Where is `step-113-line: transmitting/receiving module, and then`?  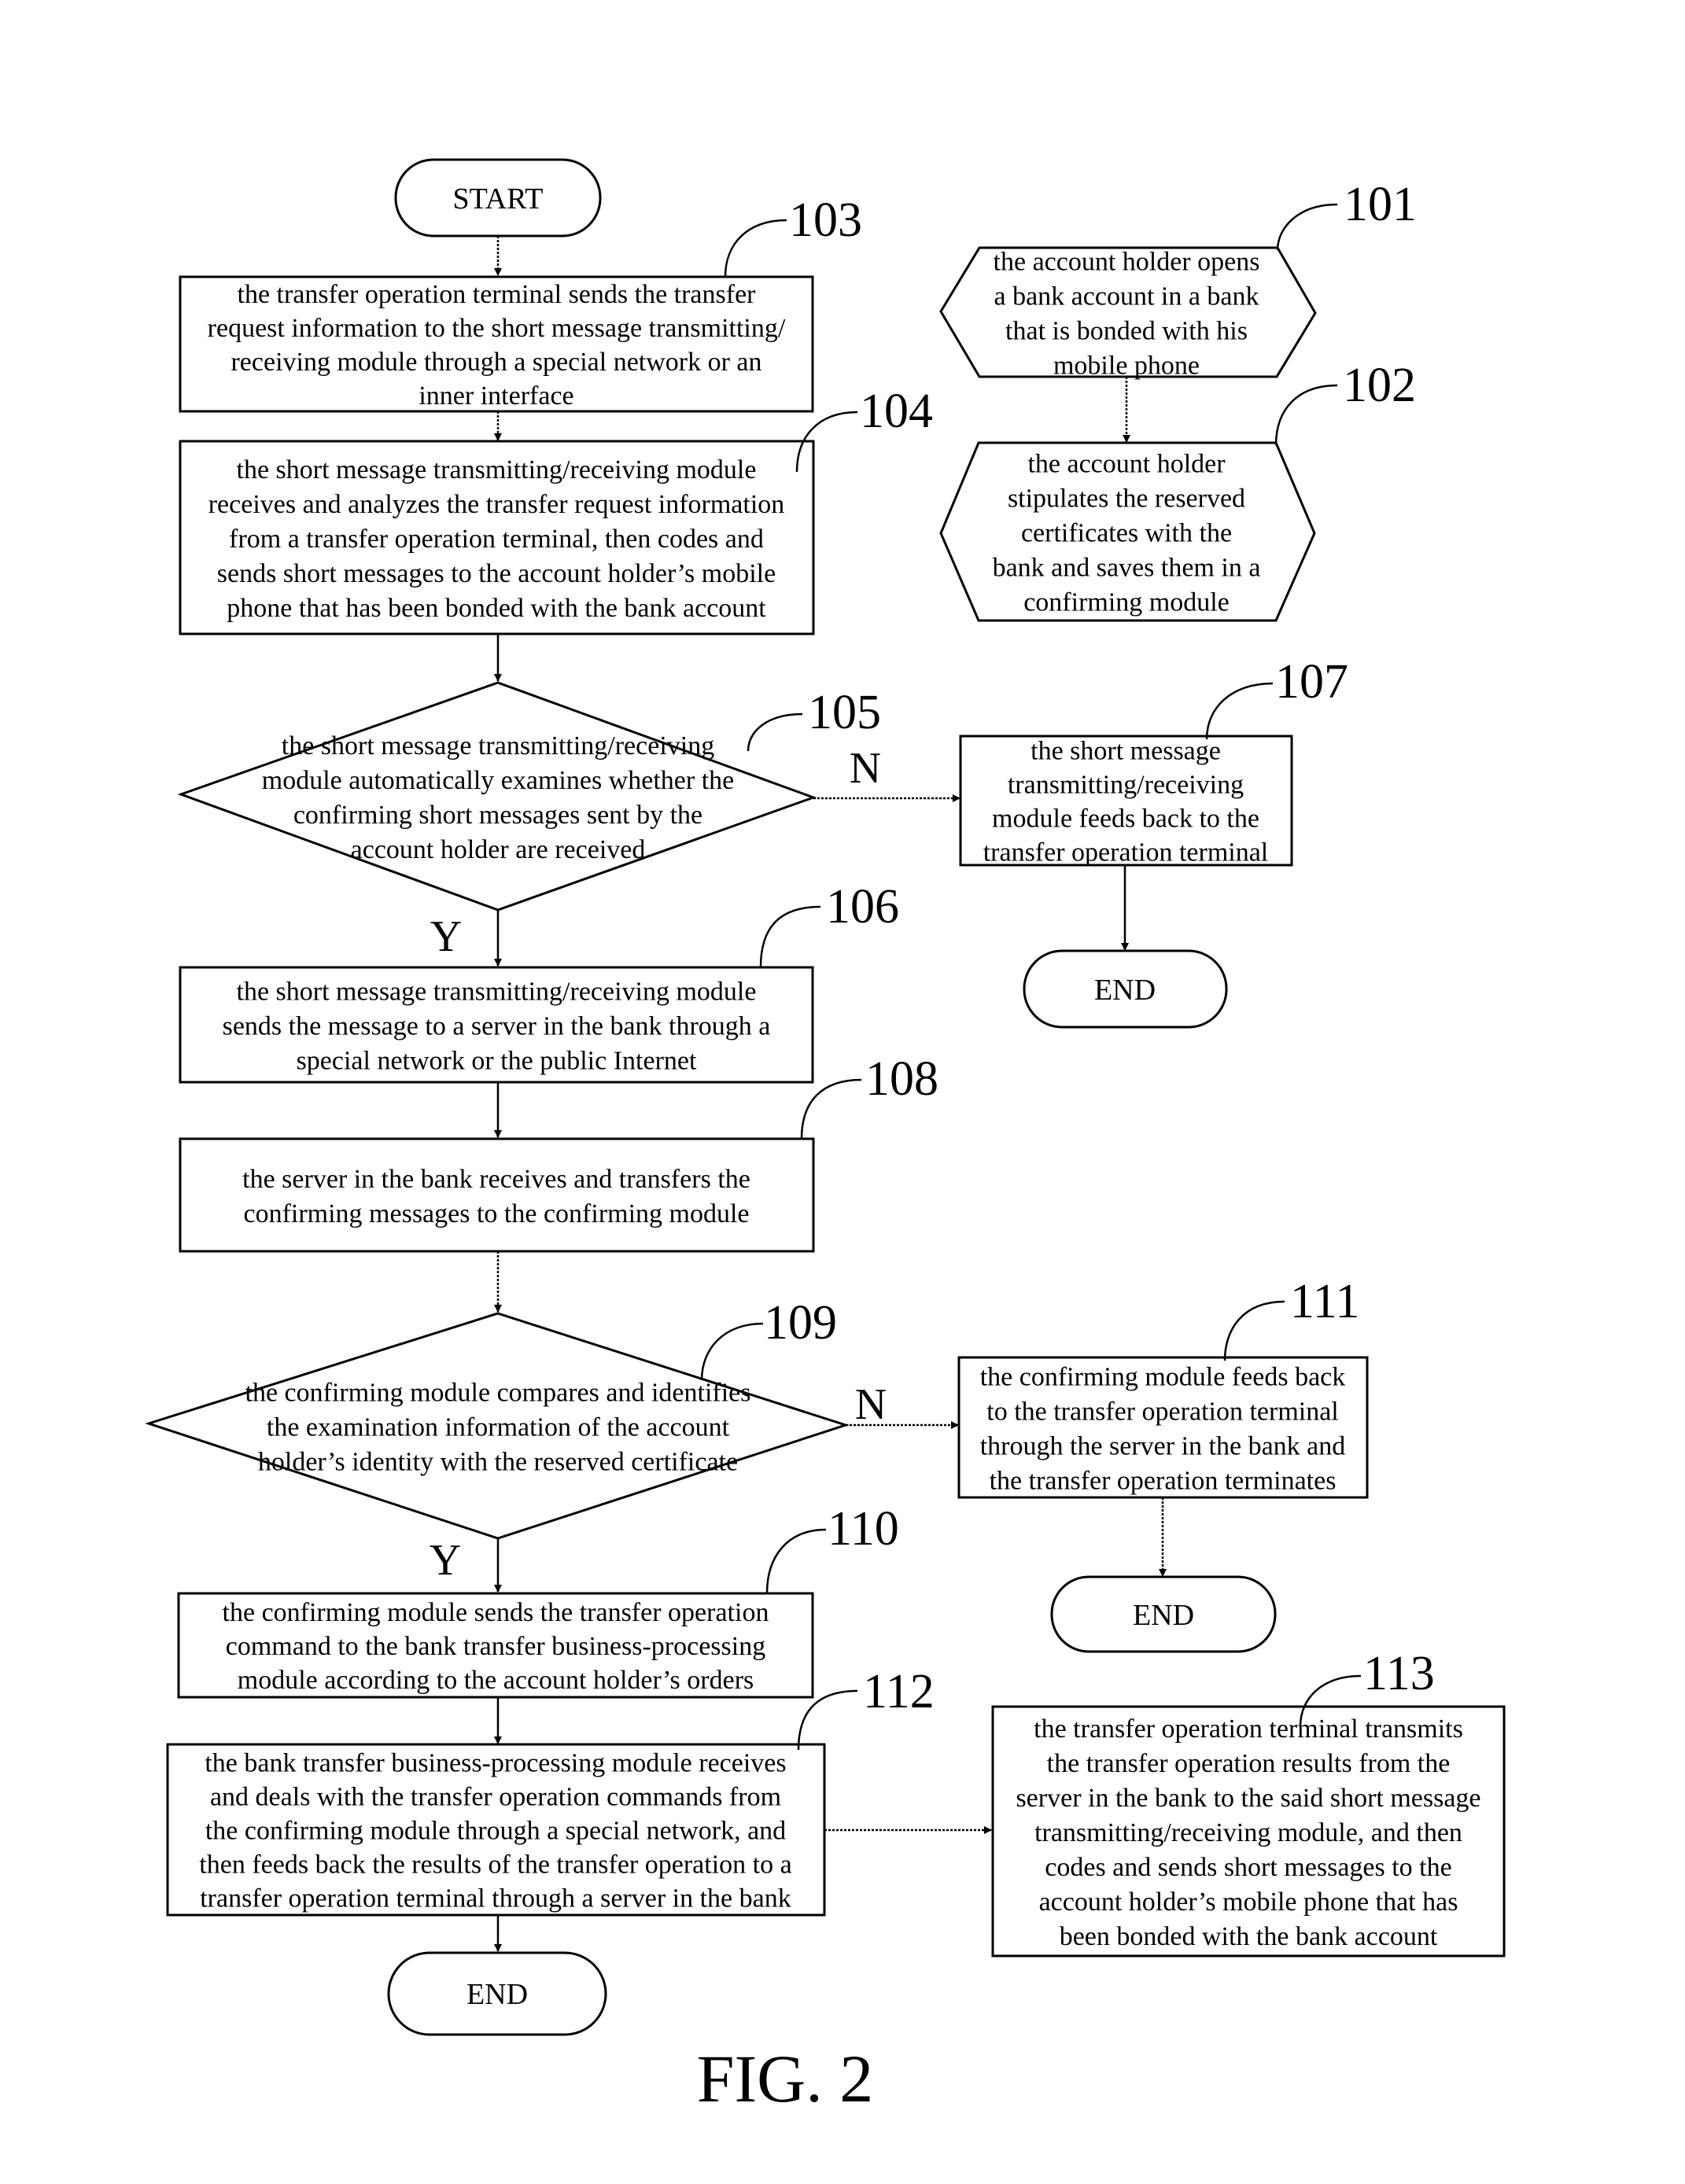
step-113-line: transmitting/receiving module, and then is located at coordinates (1248, 1832).